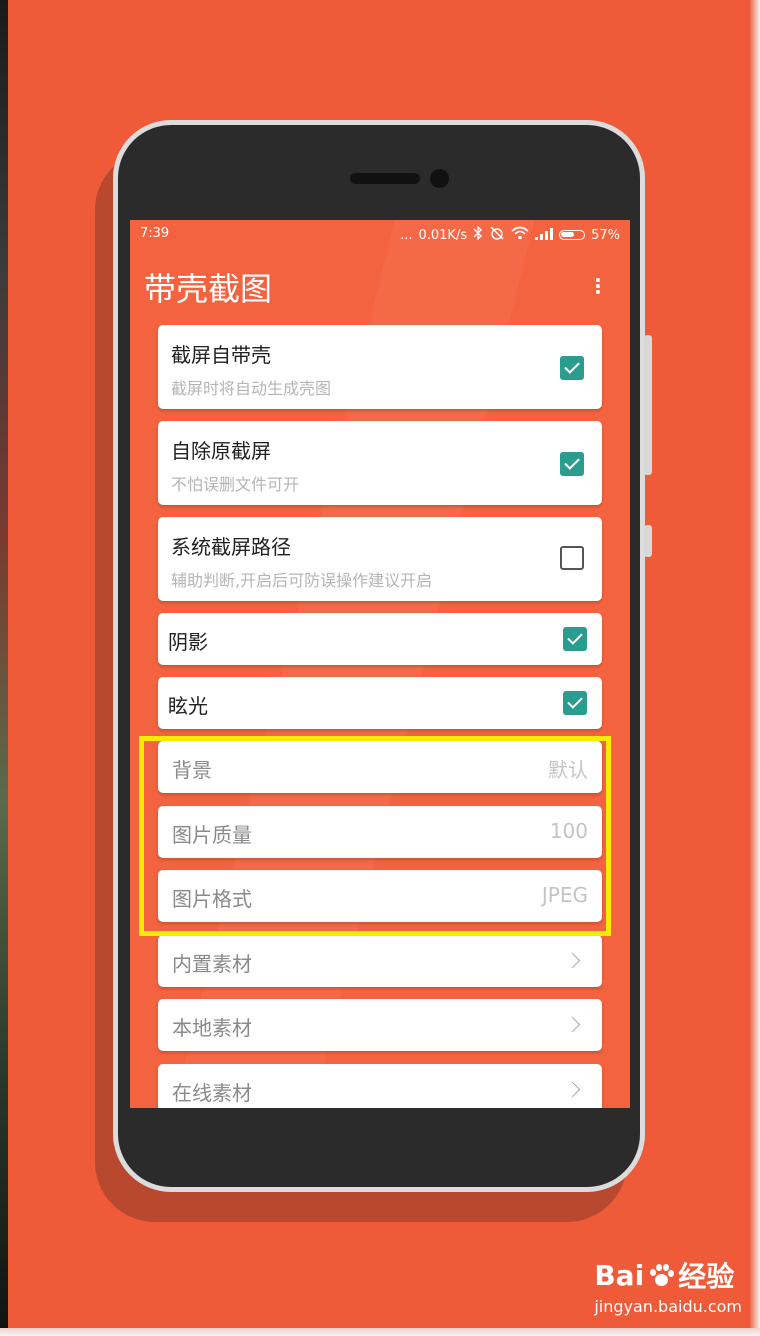 The image size is (760, 1336). Describe the element at coordinates (605, 235) in the screenshot. I see `battery-percent: 57%` at that location.